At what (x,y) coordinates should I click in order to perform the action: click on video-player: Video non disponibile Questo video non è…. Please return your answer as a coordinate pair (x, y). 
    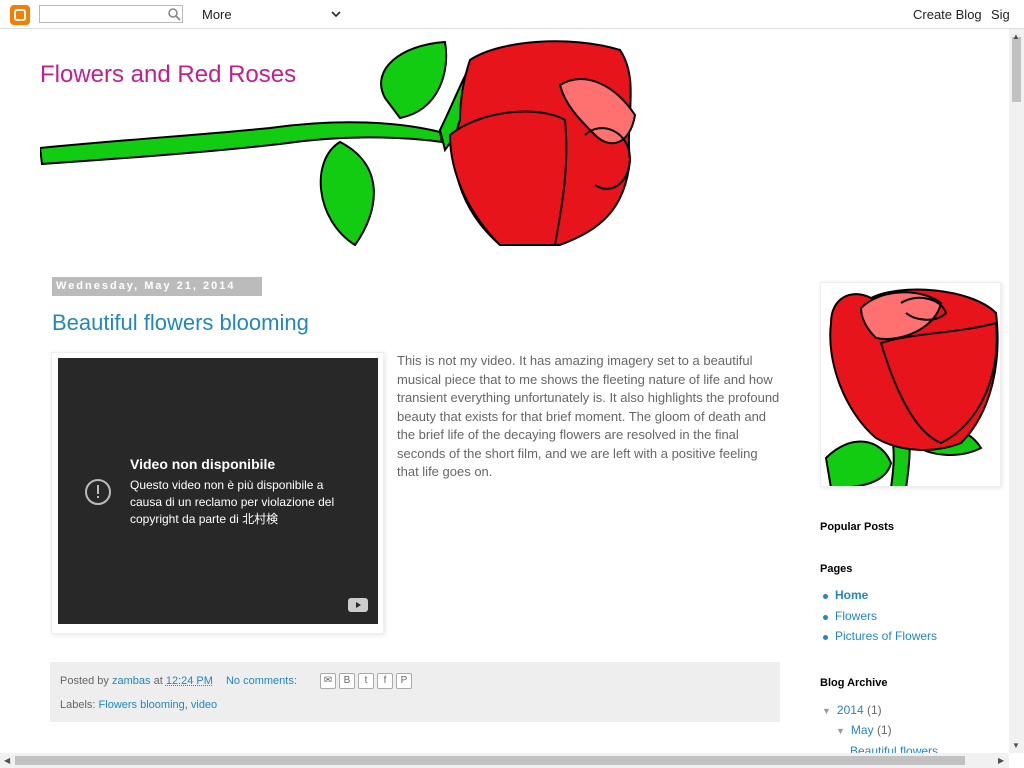
    Looking at the image, I should click on (218, 491).